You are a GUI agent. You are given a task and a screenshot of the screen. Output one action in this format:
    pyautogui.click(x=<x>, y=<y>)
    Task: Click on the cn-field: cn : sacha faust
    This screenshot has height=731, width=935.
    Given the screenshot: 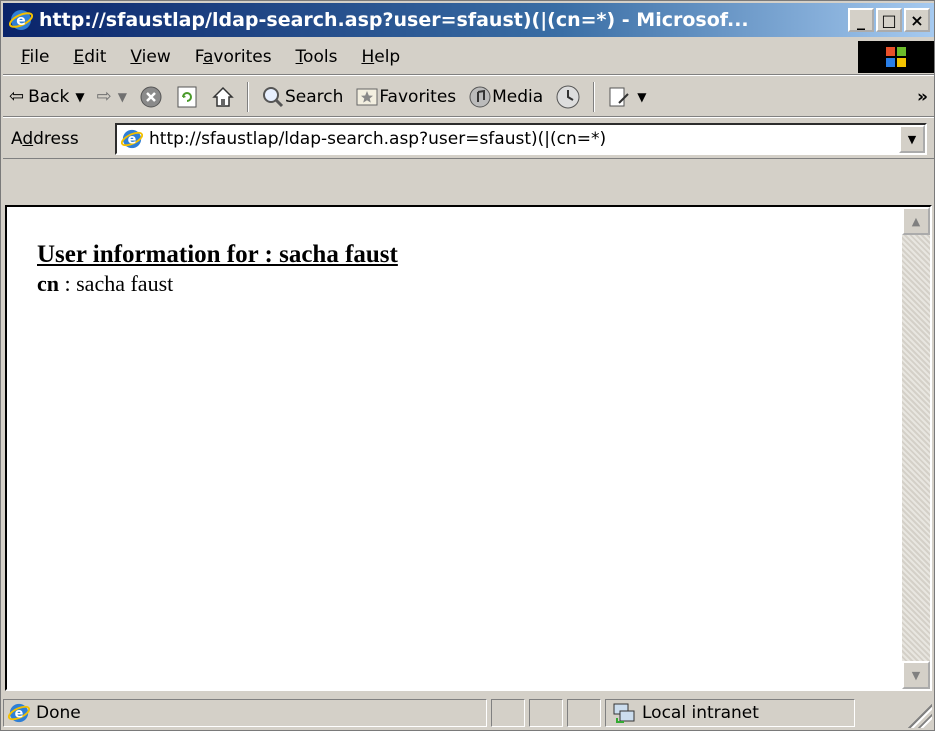 What is the action you would take?
    pyautogui.click(x=217, y=284)
    